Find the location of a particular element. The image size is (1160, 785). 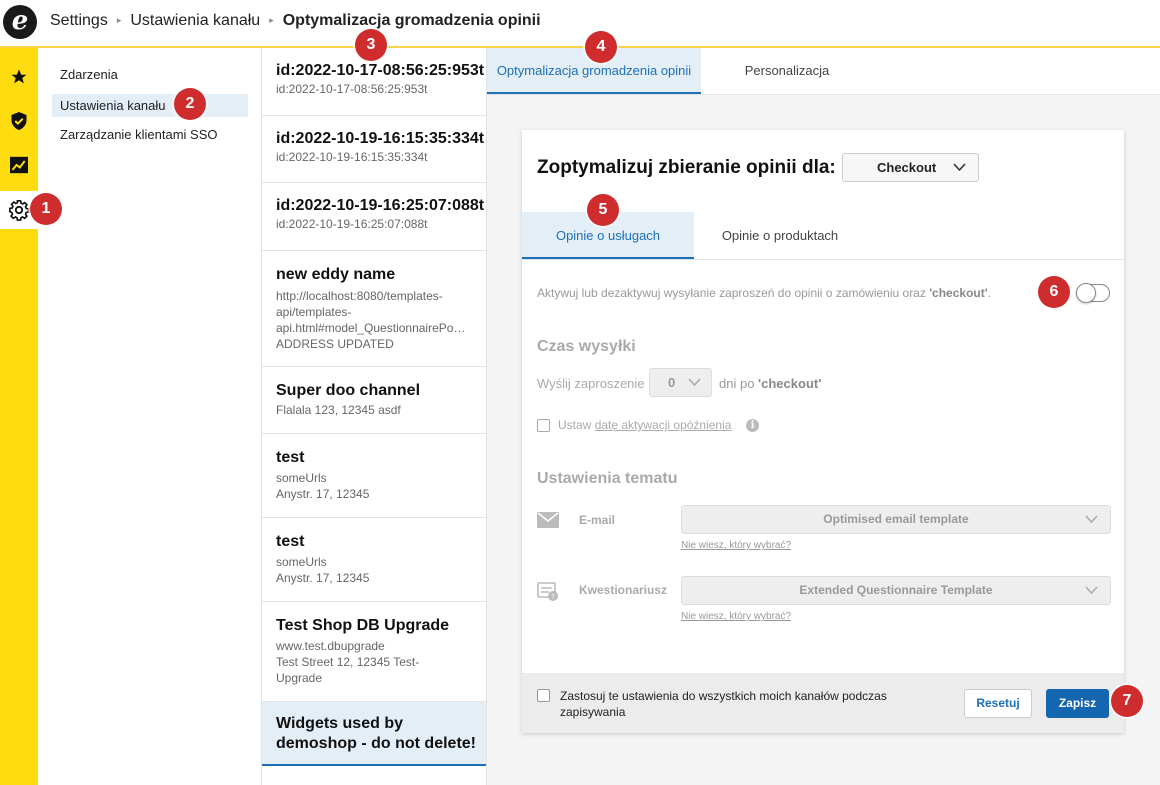

channel-title: Test Shop DB Upgrade is located at coordinates (363, 625).